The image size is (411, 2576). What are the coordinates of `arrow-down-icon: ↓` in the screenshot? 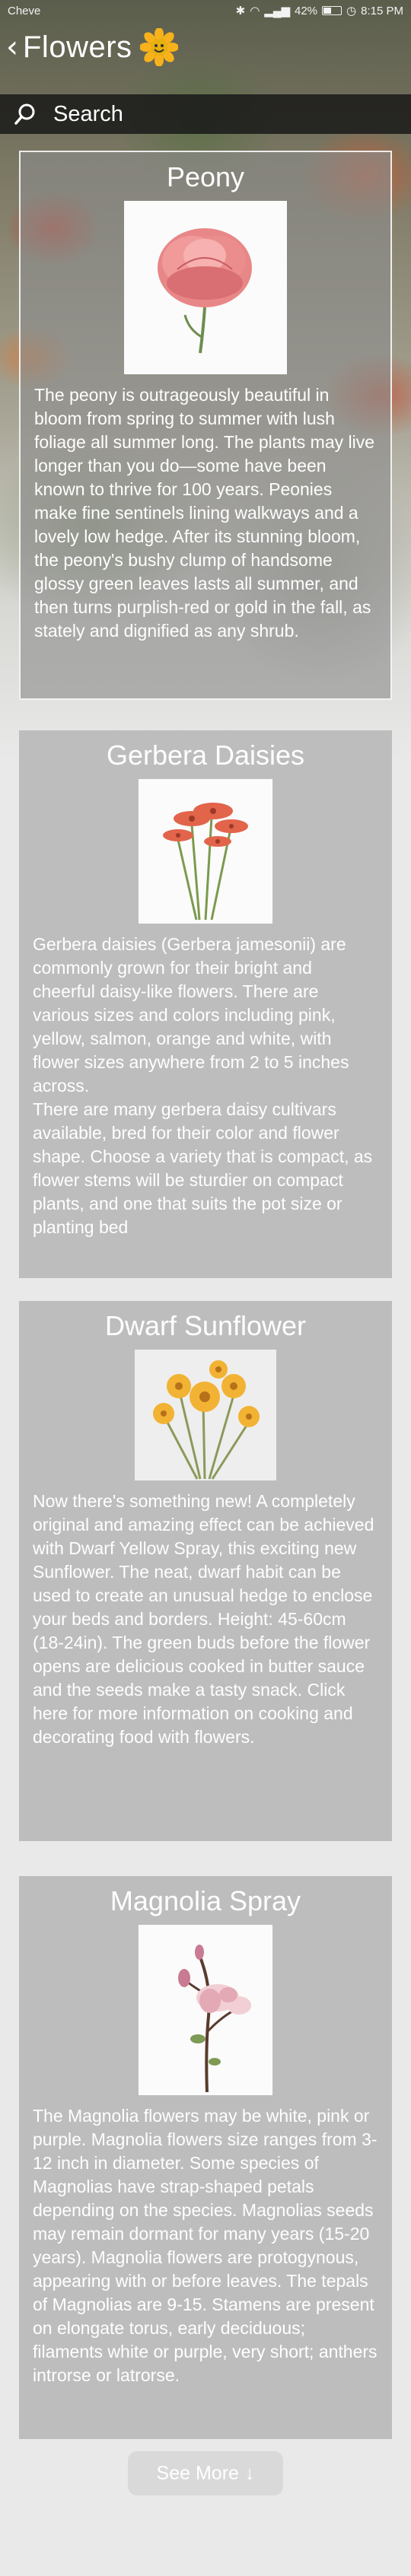 It's located at (249, 2473).